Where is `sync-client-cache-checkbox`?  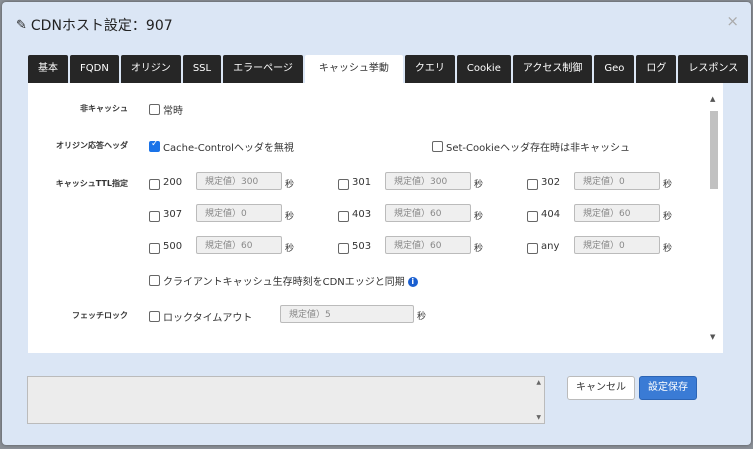
sync-client-cache-checkbox is located at coordinates (154, 280).